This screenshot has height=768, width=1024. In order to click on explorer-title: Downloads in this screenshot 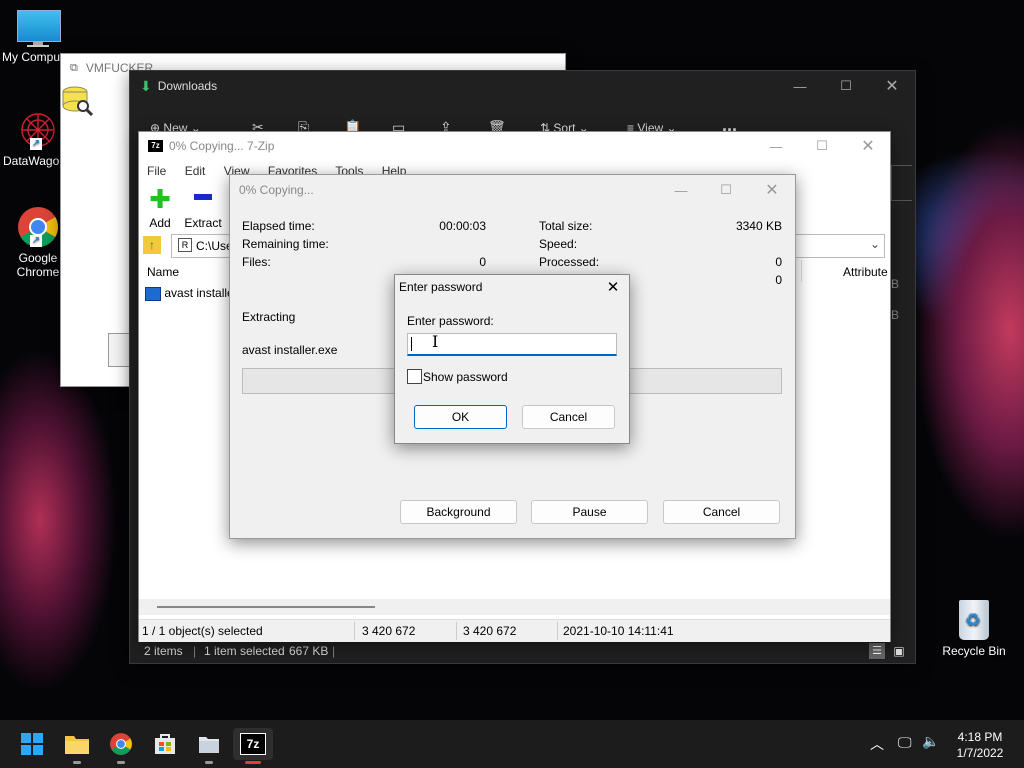, I will do `click(187, 86)`.